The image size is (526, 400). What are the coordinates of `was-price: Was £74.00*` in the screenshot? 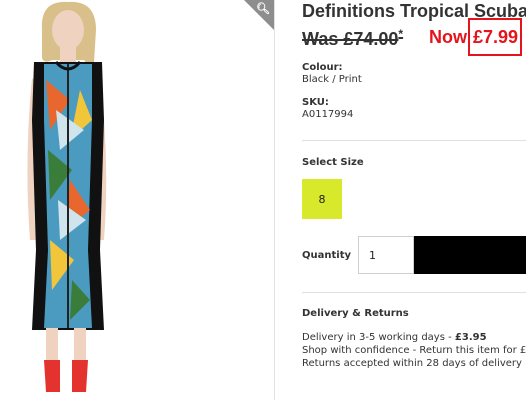 It's located at (353, 38).